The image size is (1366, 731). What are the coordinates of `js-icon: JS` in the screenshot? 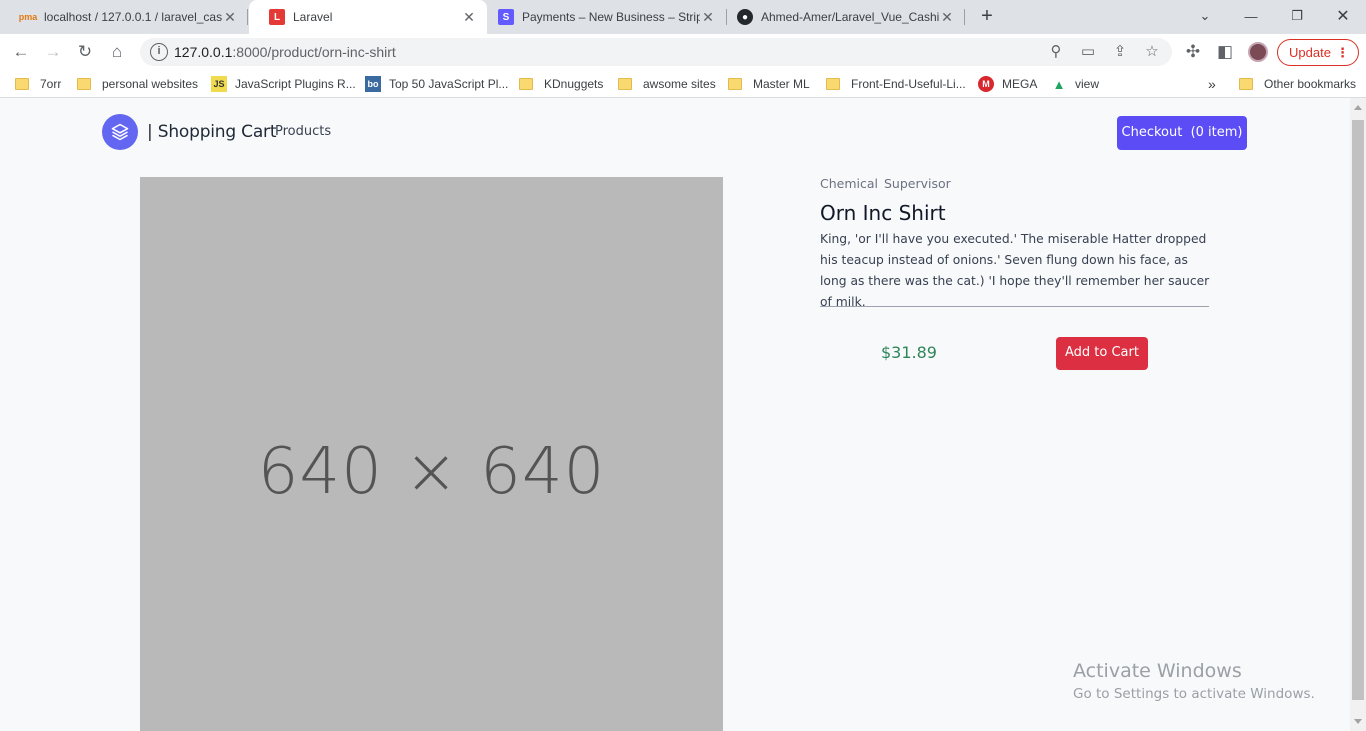 It's located at (219, 84).